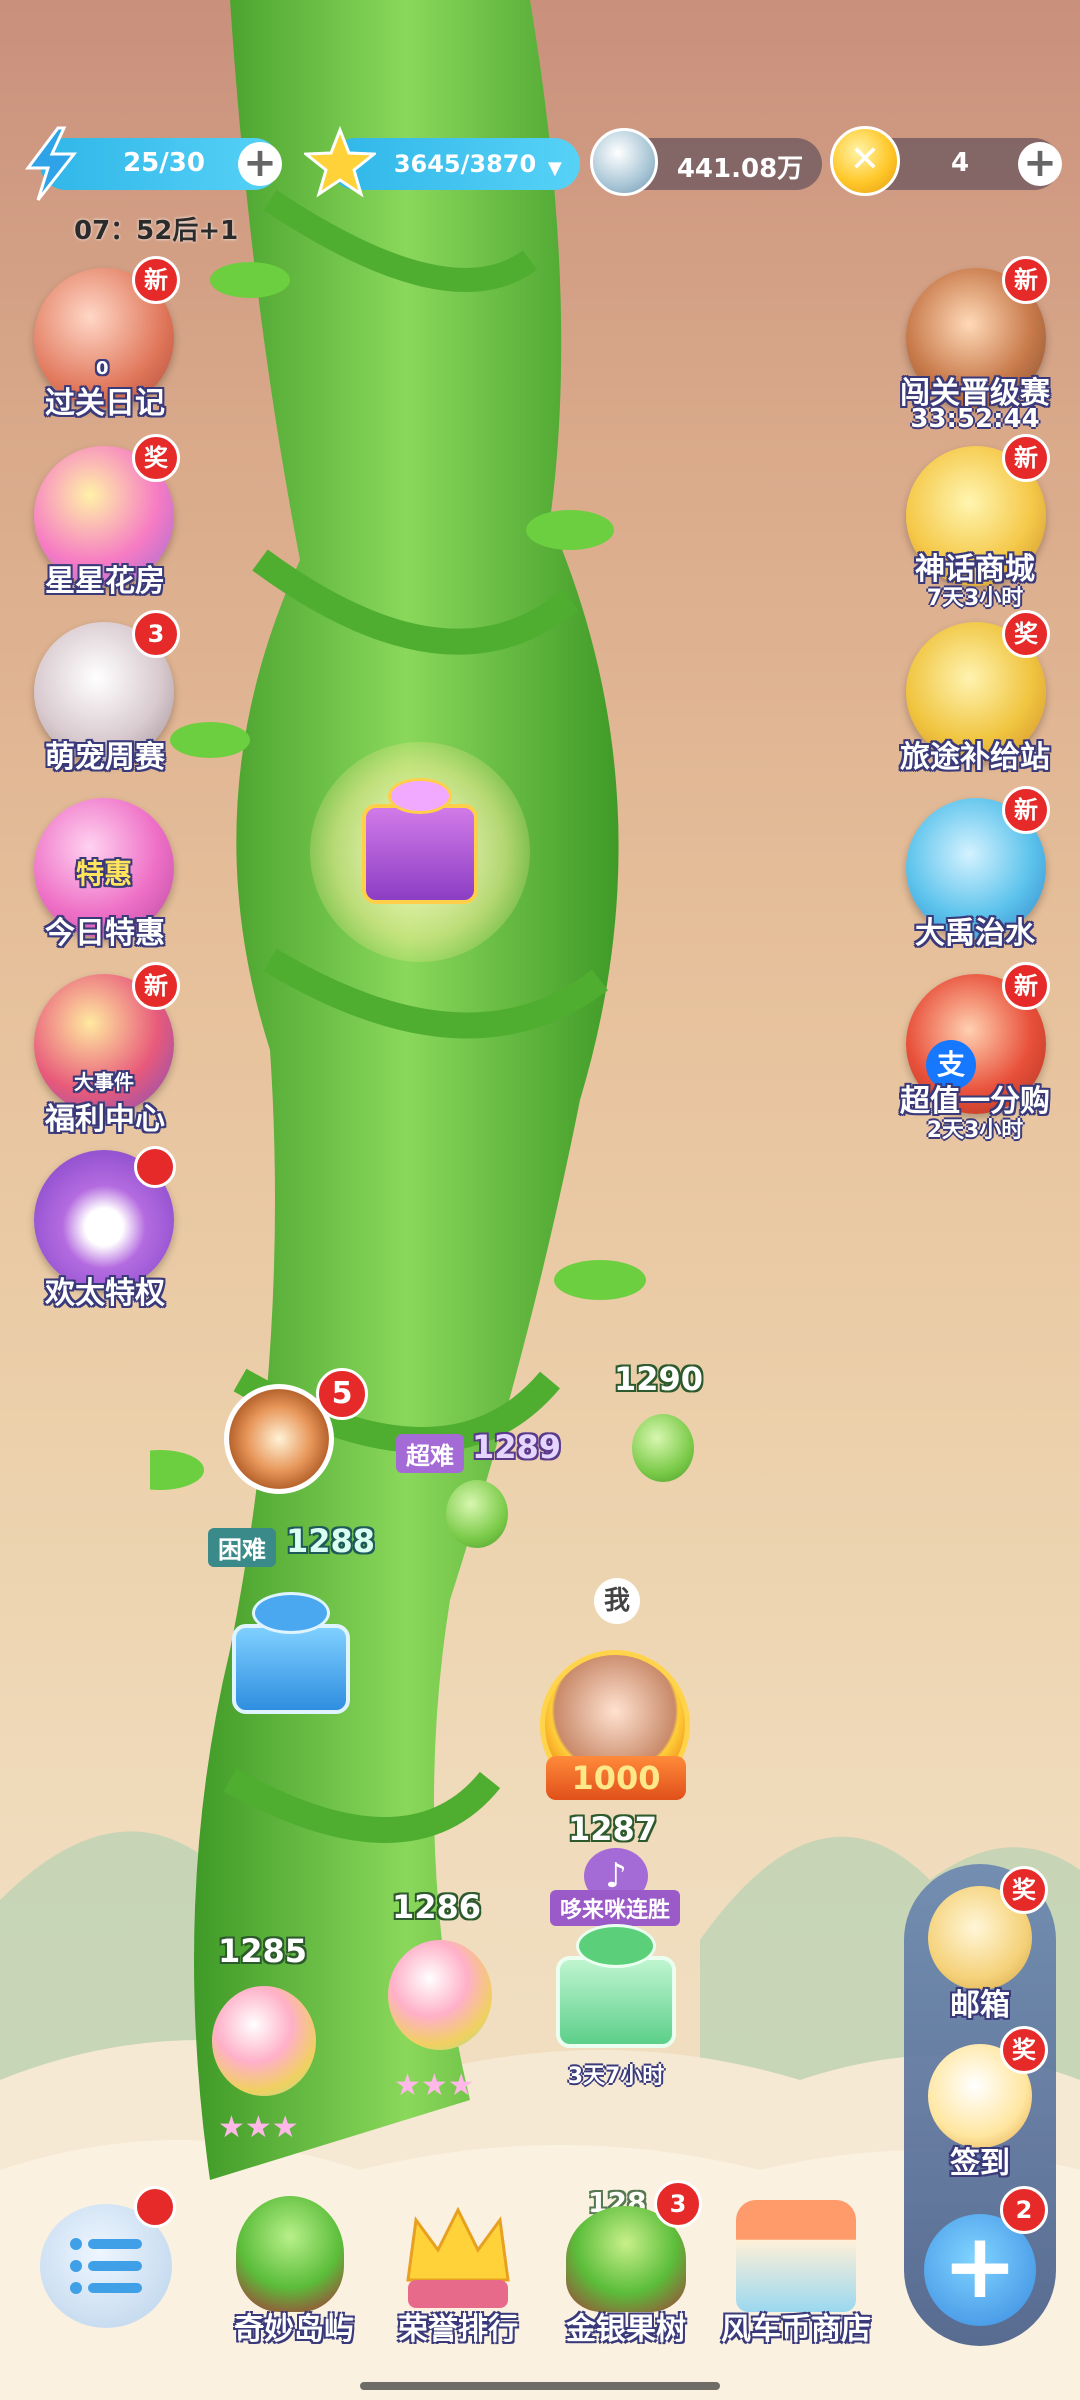 The width and height of the screenshot is (1080, 2400). I want to click on blue-gift-icon, so click(291, 1669).